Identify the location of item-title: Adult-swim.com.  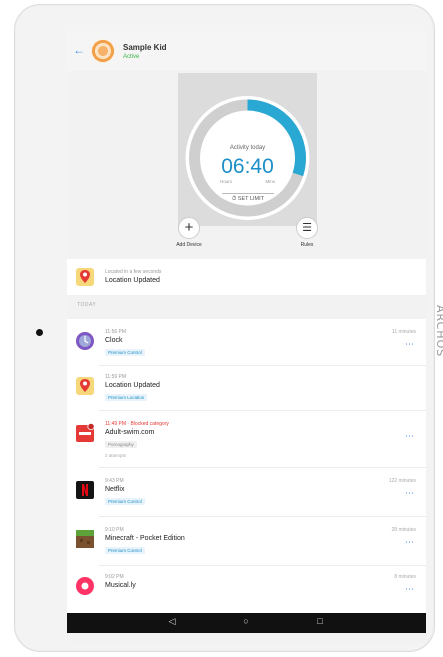
(130, 432).